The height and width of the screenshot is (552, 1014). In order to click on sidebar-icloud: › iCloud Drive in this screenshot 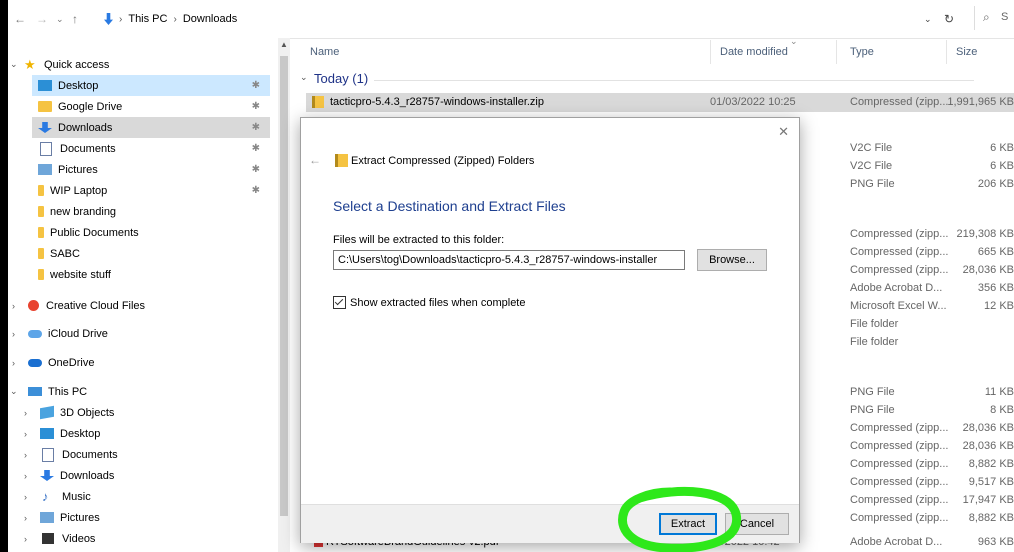, I will do `click(145, 333)`.